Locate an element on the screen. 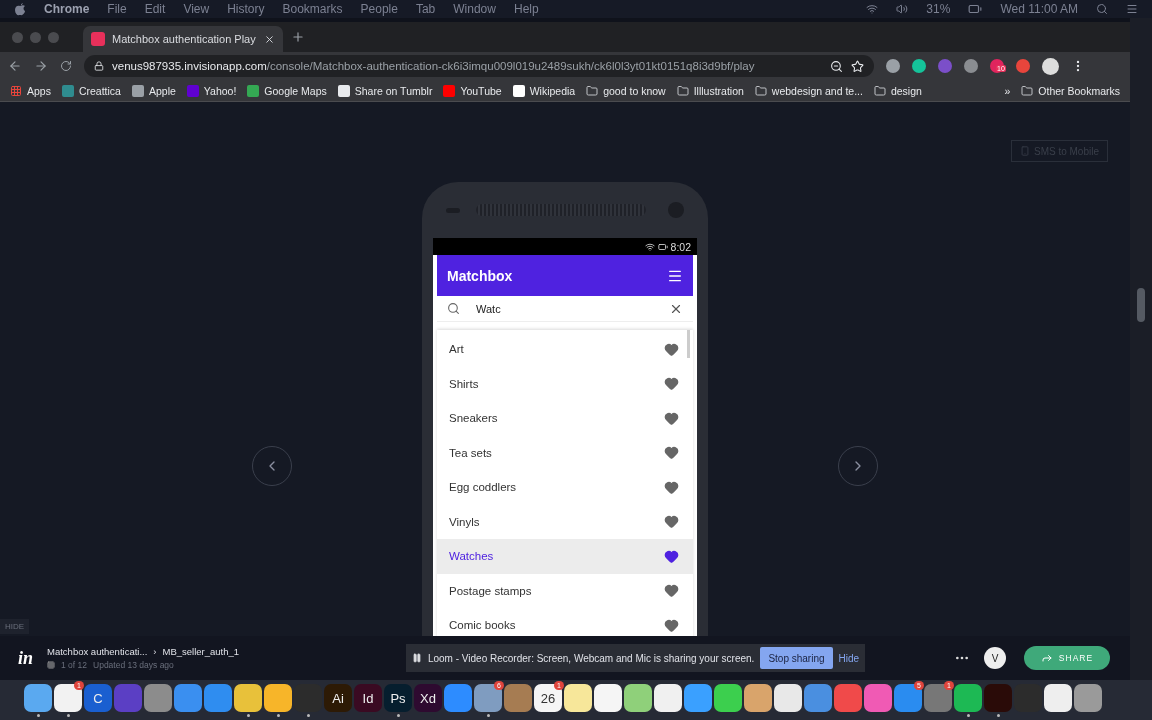 The image size is (1152, 720). phone-icon is located at coordinates (1024, 151).